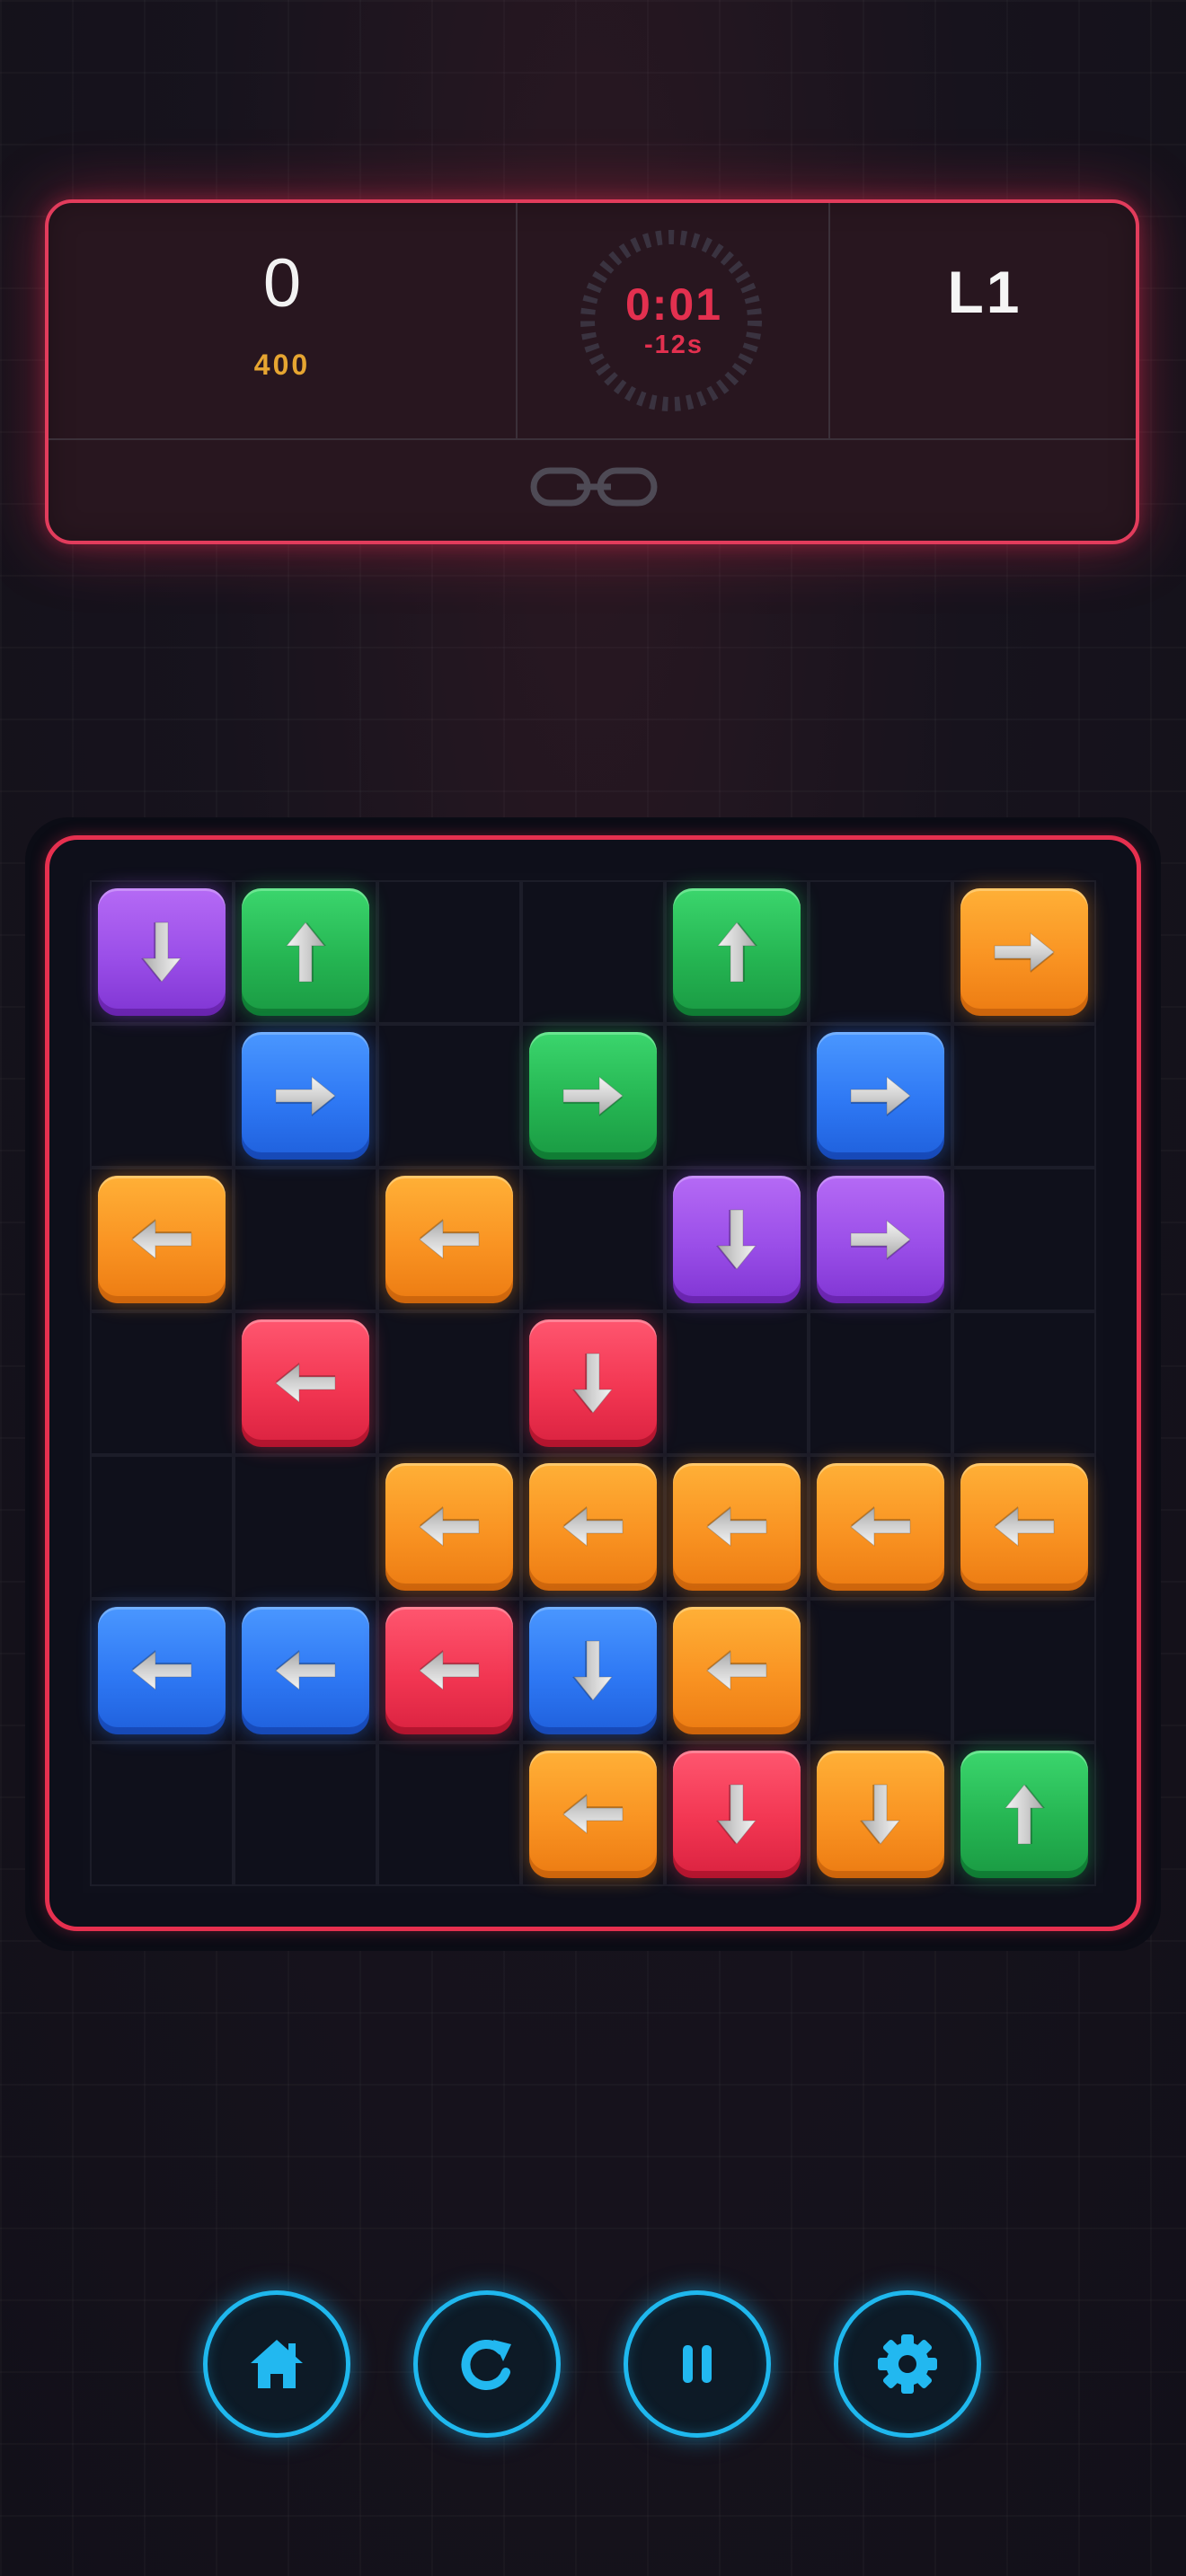 The image size is (1186, 2576). Describe the element at coordinates (282, 283) in the screenshot. I see `score-value: 0` at that location.